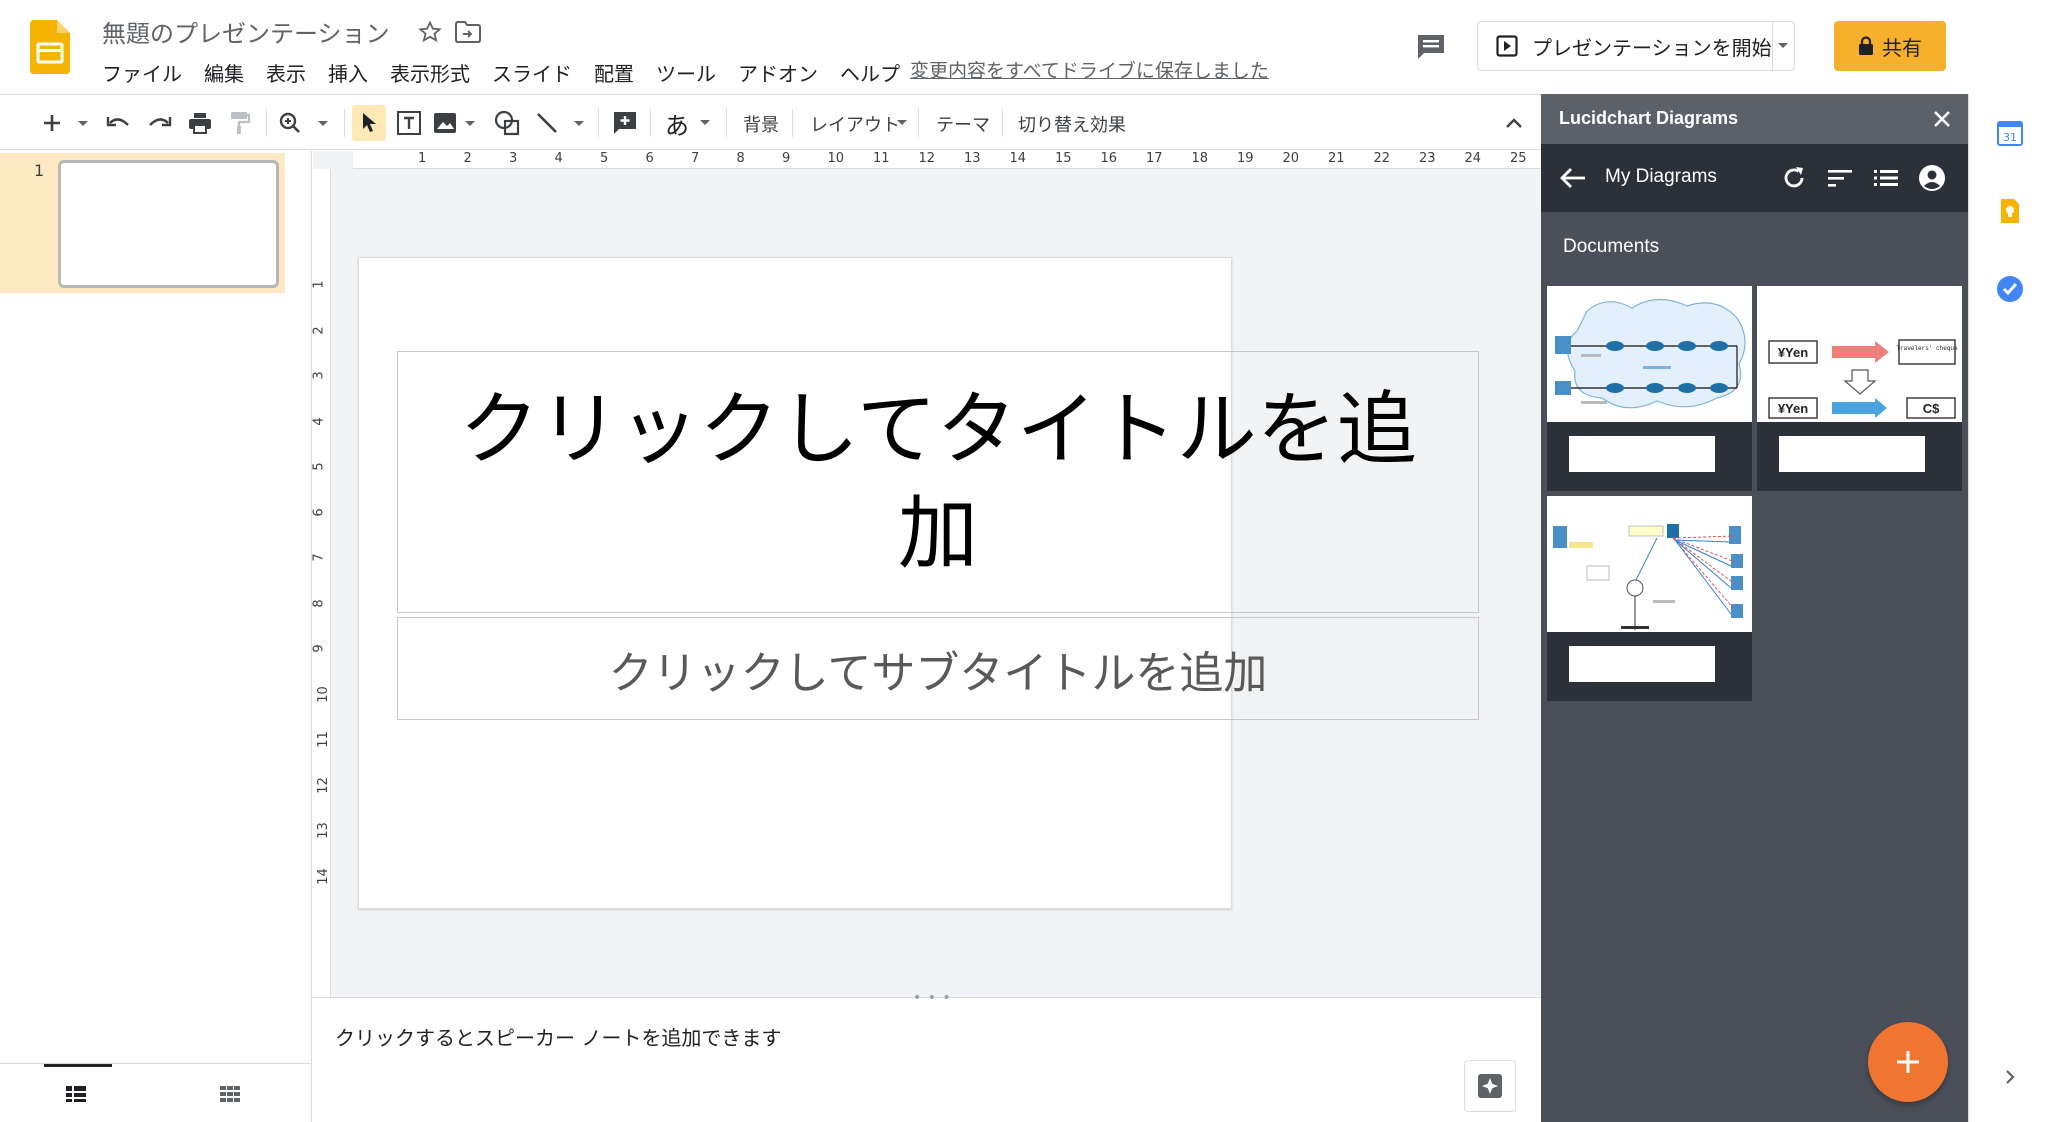  Describe the element at coordinates (2010, 211) in the screenshot. I see `keep-icon` at that location.